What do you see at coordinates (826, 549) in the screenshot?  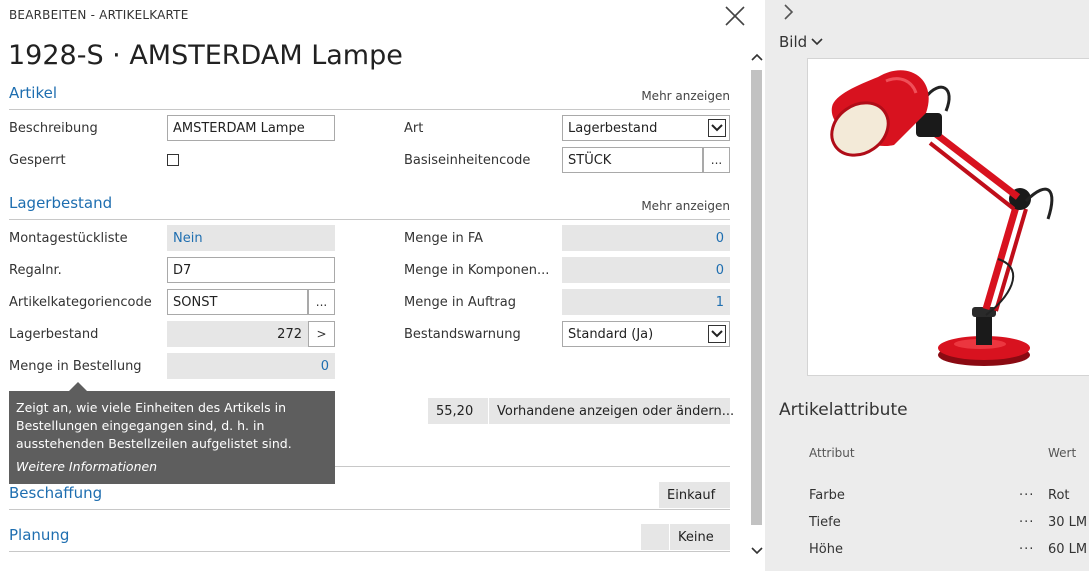 I see `attribute-row-label: Höhe` at bounding box center [826, 549].